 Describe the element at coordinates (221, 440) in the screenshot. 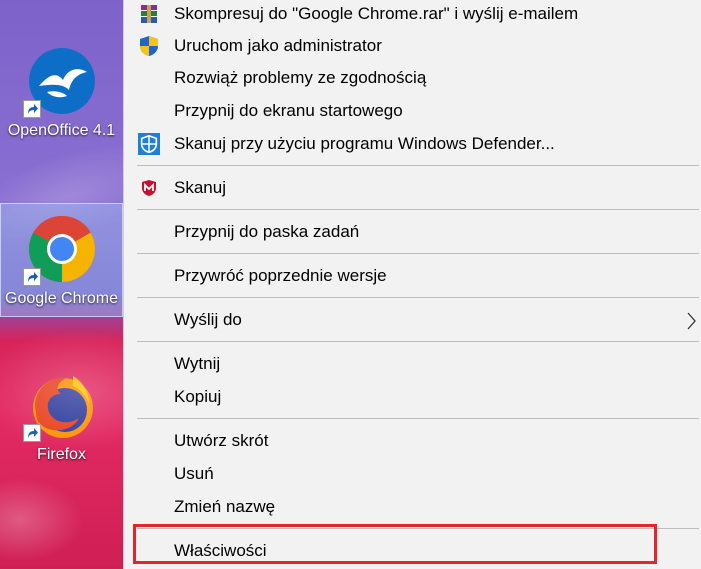

I see `menu-item-label: Utwórz skrót` at that location.